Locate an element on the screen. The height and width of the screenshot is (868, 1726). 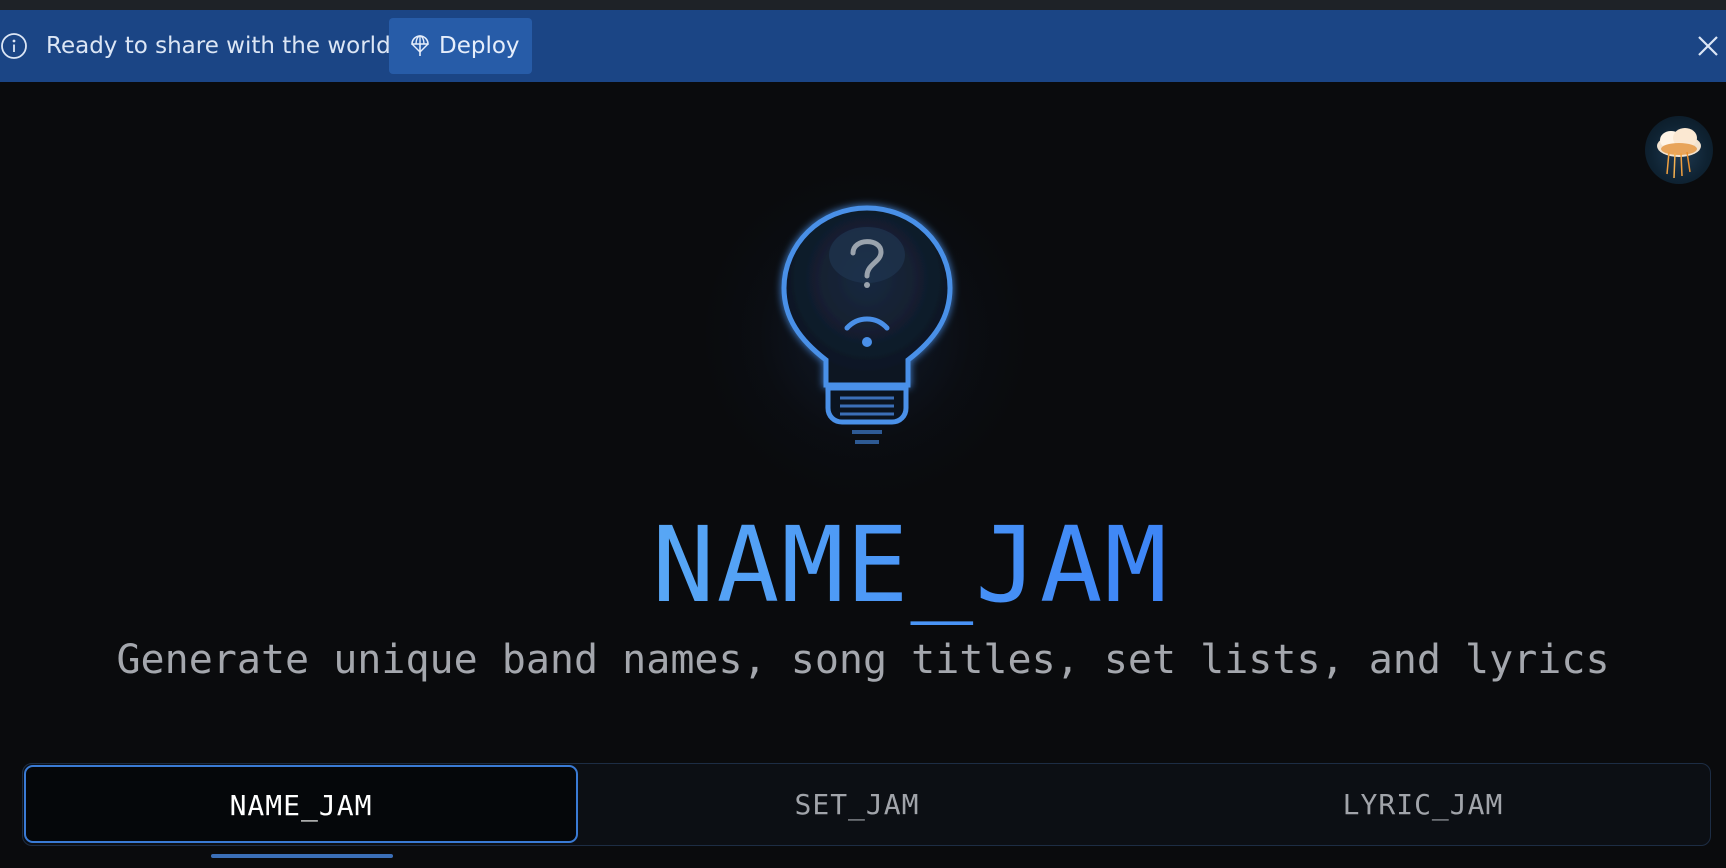
banner-message: Ready to share with the world? is located at coordinates (224, 46).